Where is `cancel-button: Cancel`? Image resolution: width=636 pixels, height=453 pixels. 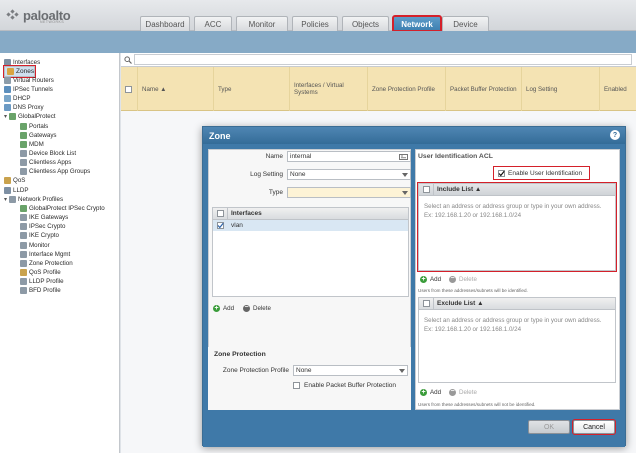 cancel-button: Cancel is located at coordinates (594, 427).